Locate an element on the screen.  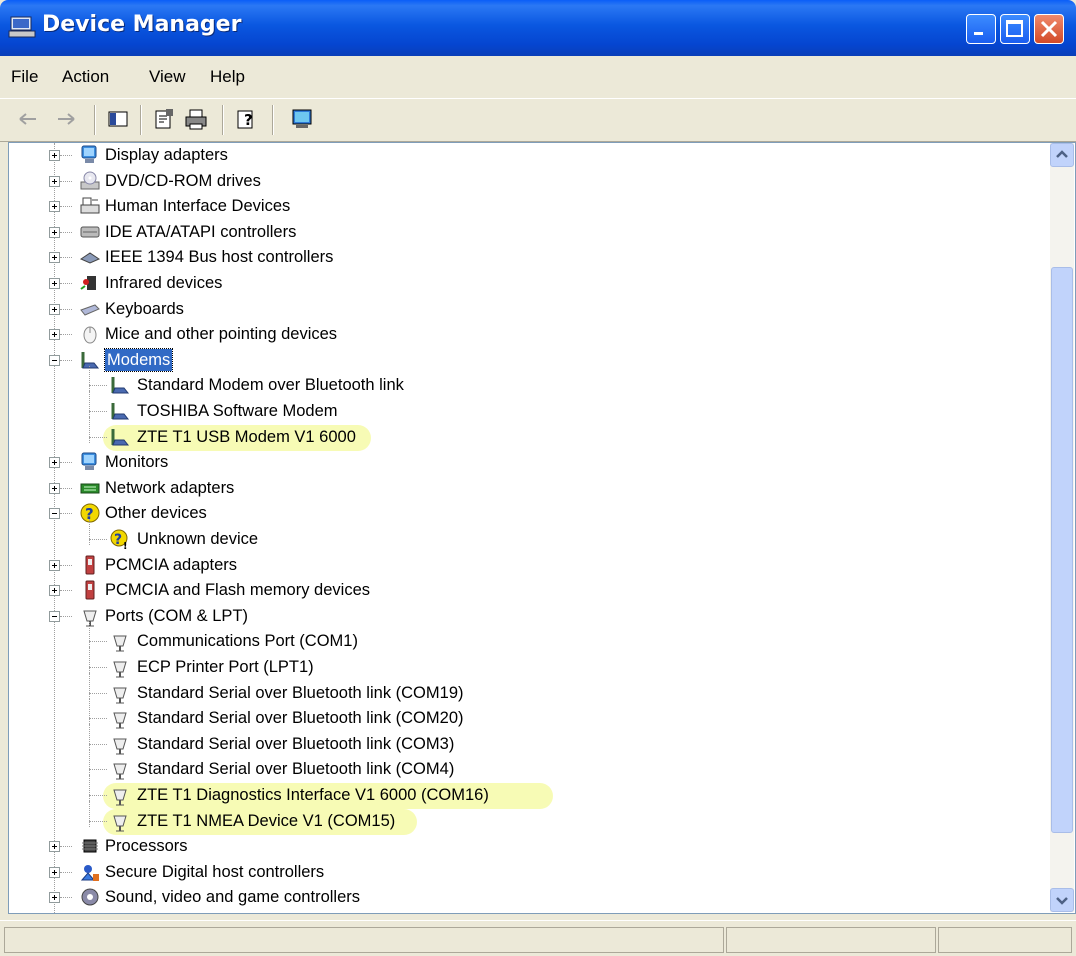
unknown-device-warning-icon: ?! is located at coordinates (119, 539).